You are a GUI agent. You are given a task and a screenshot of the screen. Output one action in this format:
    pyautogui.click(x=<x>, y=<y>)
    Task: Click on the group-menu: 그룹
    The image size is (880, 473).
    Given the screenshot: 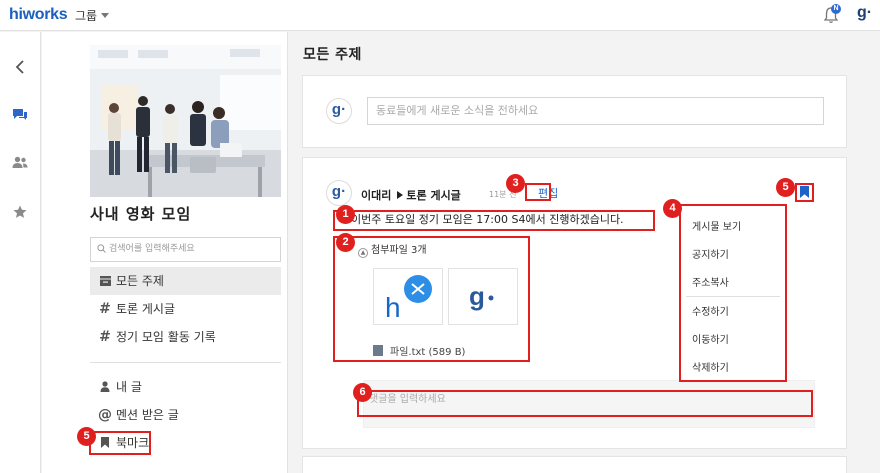 What is the action you would take?
    pyautogui.click(x=92, y=15)
    